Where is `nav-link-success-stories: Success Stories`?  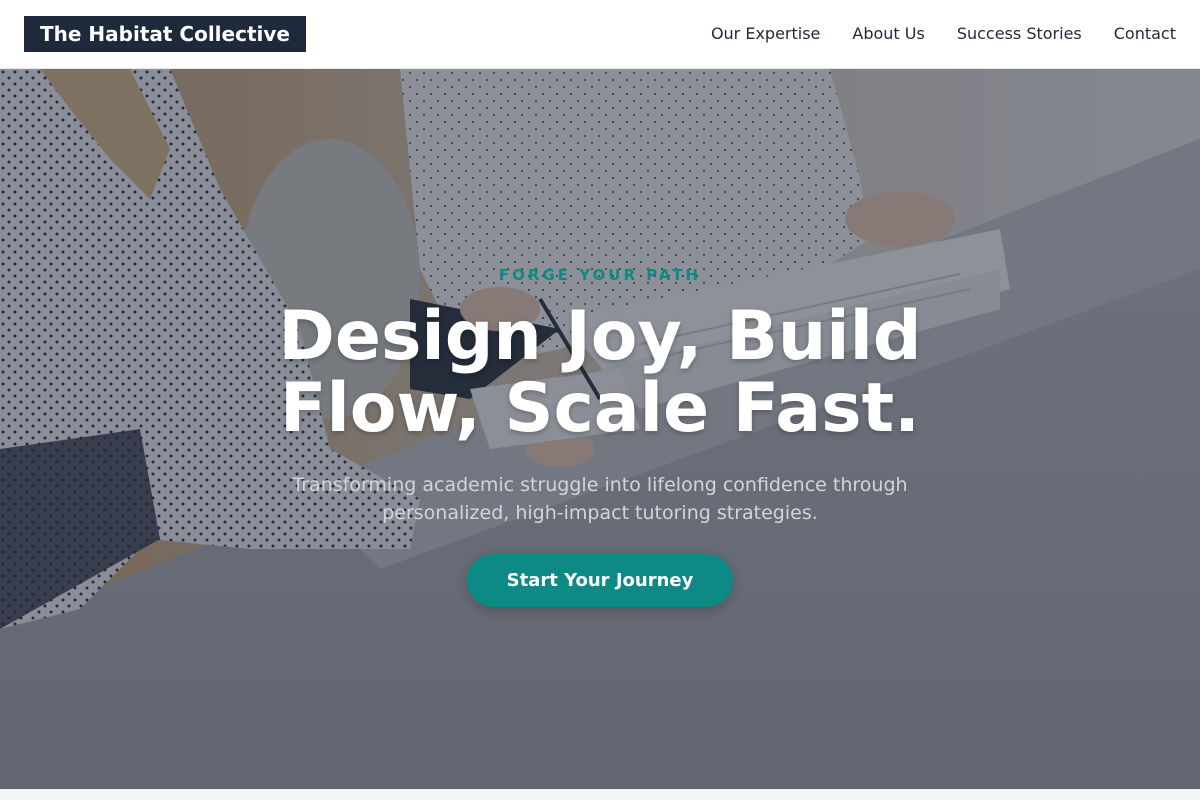
nav-link-success-stories: Success Stories is located at coordinates (1019, 34).